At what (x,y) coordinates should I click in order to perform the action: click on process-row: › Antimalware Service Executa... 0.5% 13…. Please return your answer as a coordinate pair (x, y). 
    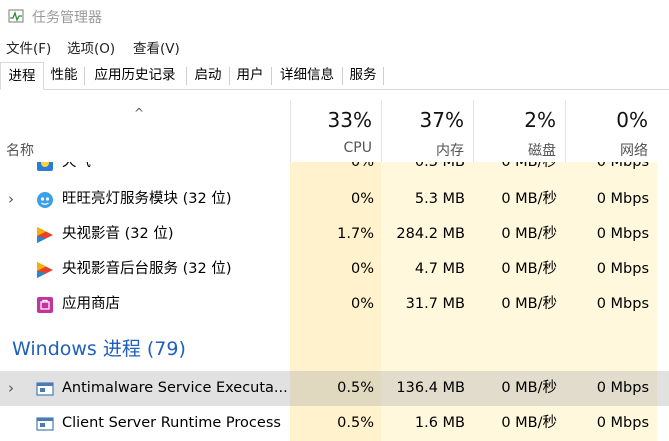
    Looking at the image, I should click on (334, 388).